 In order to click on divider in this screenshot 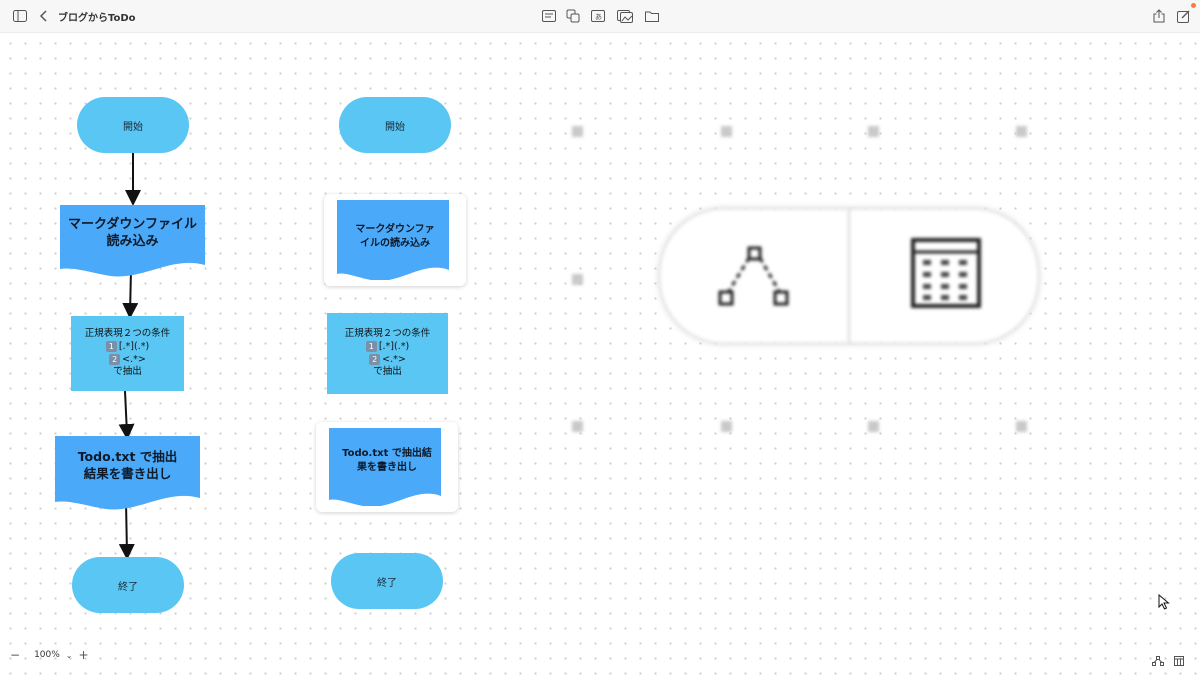, I will do `click(849, 276)`.